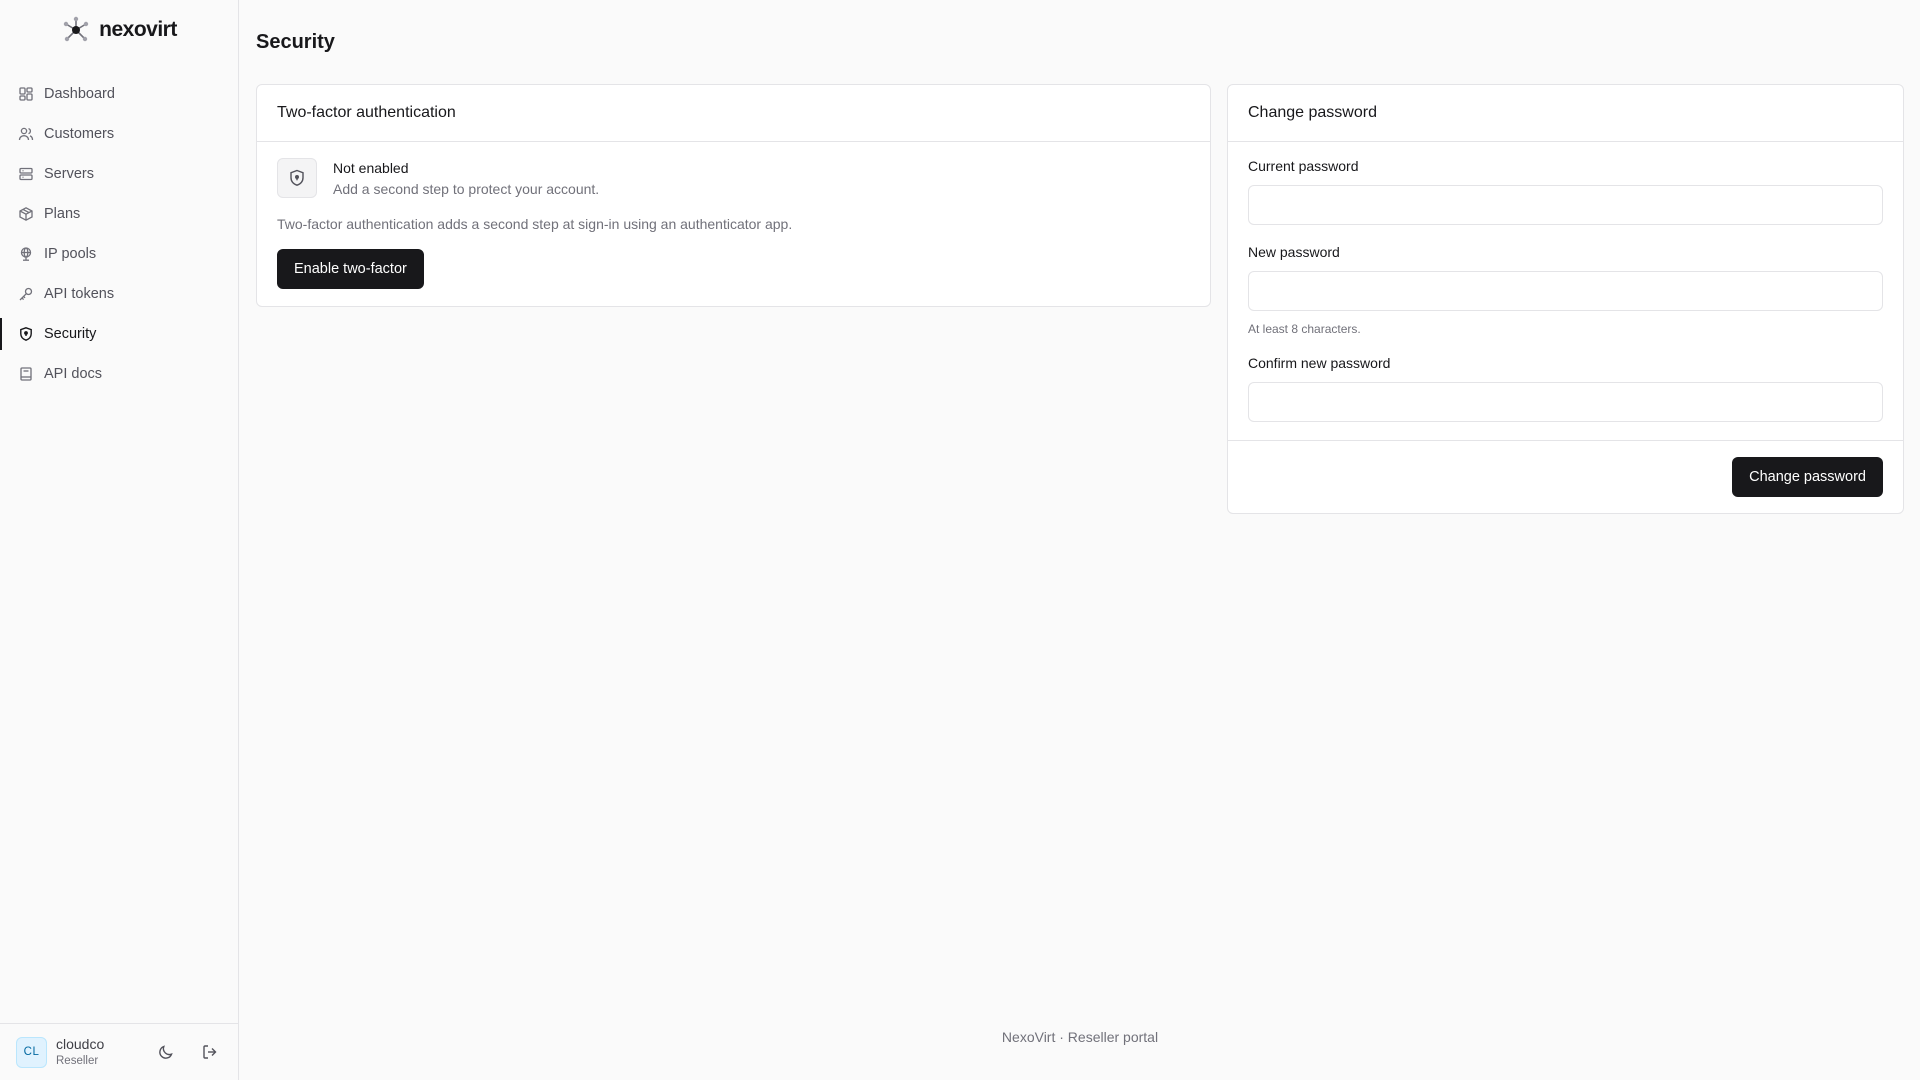 The image size is (1920, 1080). I want to click on sidebar-item-label: Dashboard, so click(79, 94).